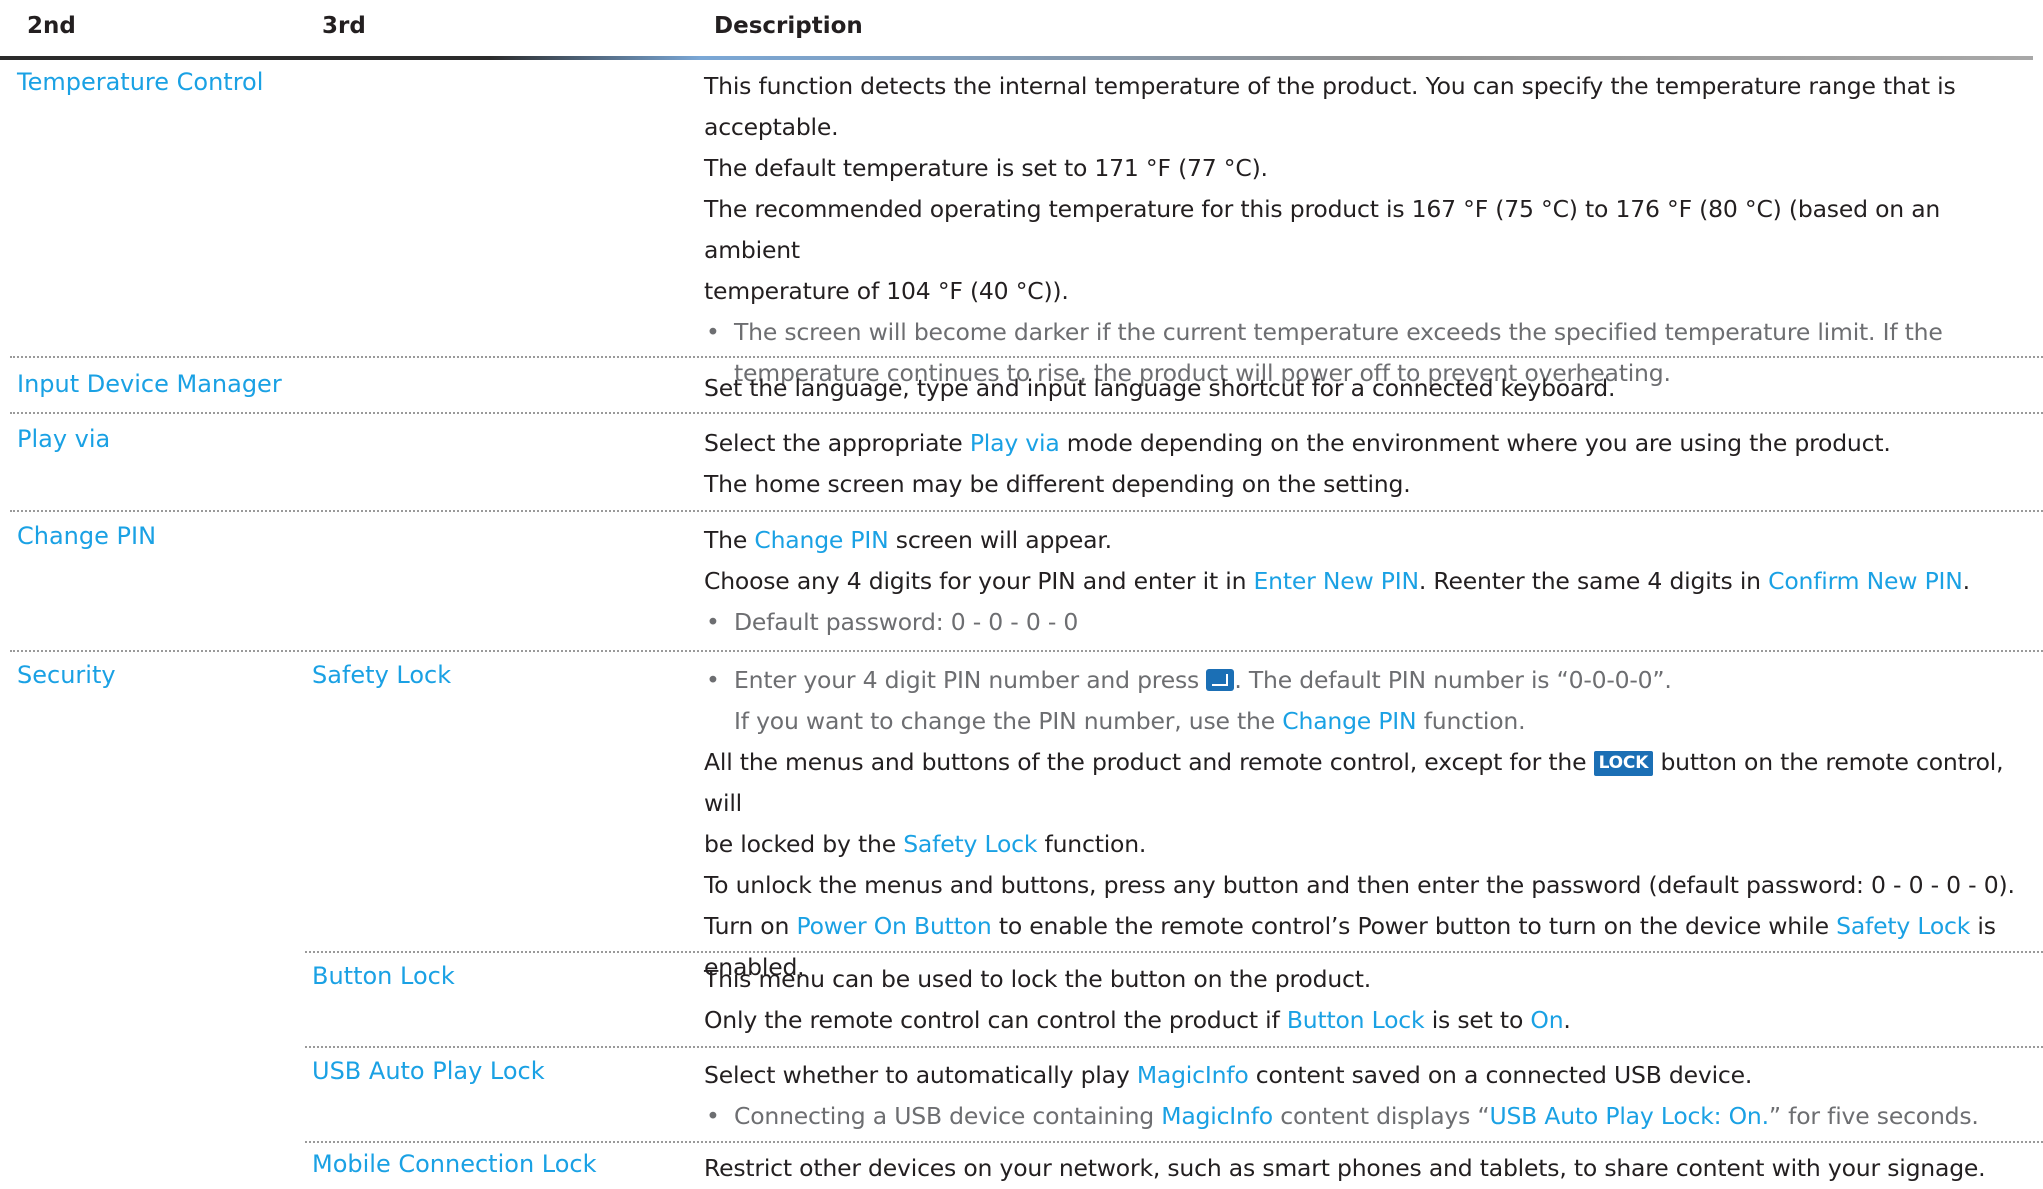 The height and width of the screenshot is (1189, 2043). What do you see at coordinates (788, 26) in the screenshot?
I see `header-description: Description` at bounding box center [788, 26].